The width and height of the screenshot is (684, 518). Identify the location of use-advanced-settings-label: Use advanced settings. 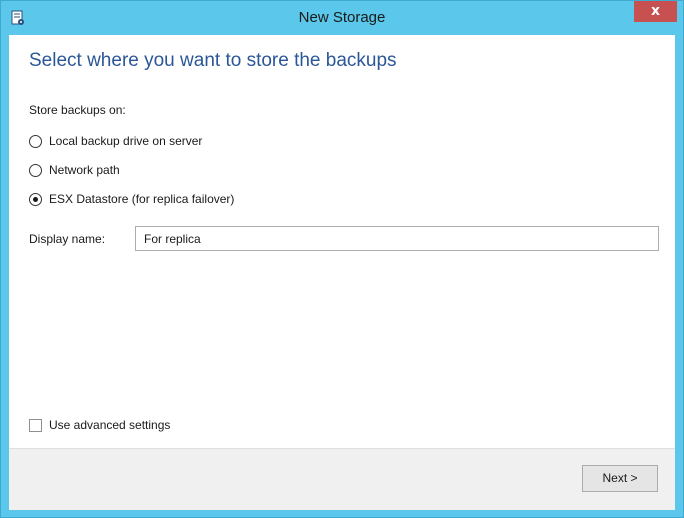
(110, 425).